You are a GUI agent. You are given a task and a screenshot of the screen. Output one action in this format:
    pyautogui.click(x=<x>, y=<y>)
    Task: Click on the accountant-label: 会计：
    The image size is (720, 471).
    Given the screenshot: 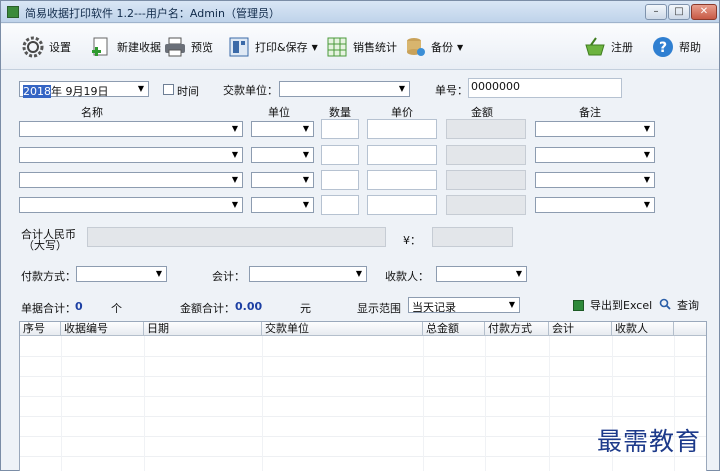 What is the action you would take?
    pyautogui.click(x=228, y=276)
    